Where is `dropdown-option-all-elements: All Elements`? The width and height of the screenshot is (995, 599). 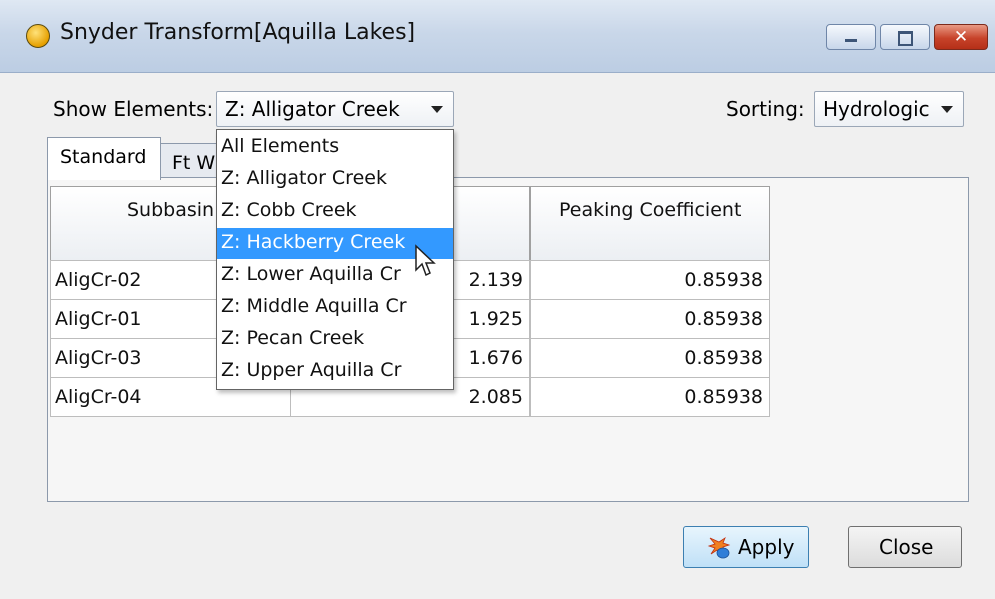
dropdown-option-all-elements: All Elements is located at coordinates (335, 147).